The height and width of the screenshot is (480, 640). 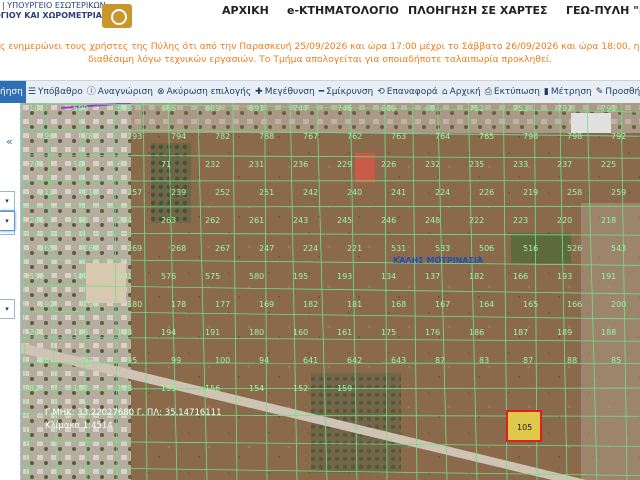 What do you see at coordinates (256, 108) in the screenshot?
I see `parcel-label: 691` at bounding box center [256, 108].